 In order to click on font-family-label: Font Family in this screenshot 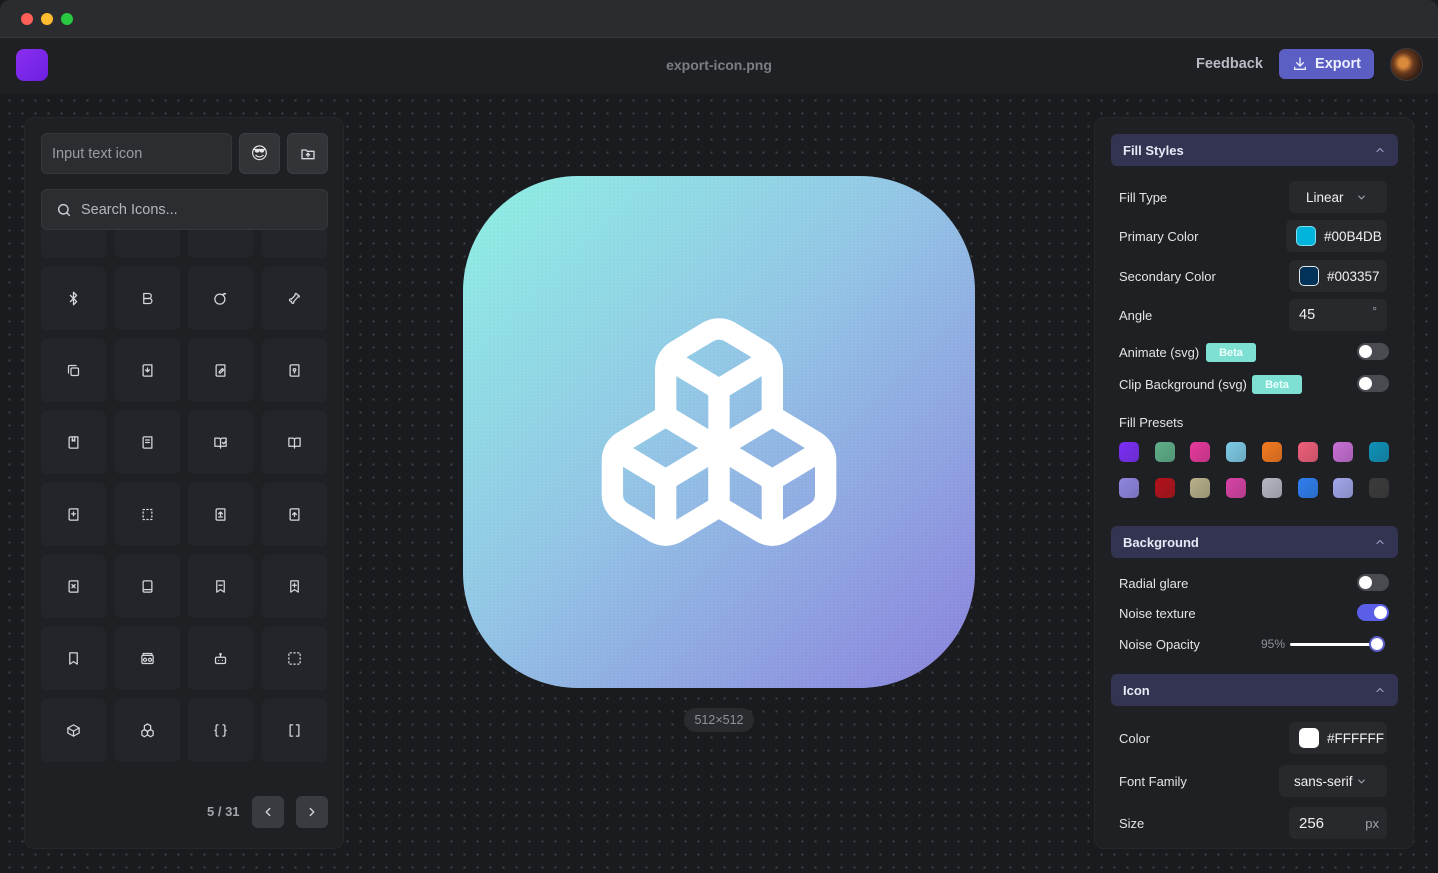, I will do `click(1153, 781)`.